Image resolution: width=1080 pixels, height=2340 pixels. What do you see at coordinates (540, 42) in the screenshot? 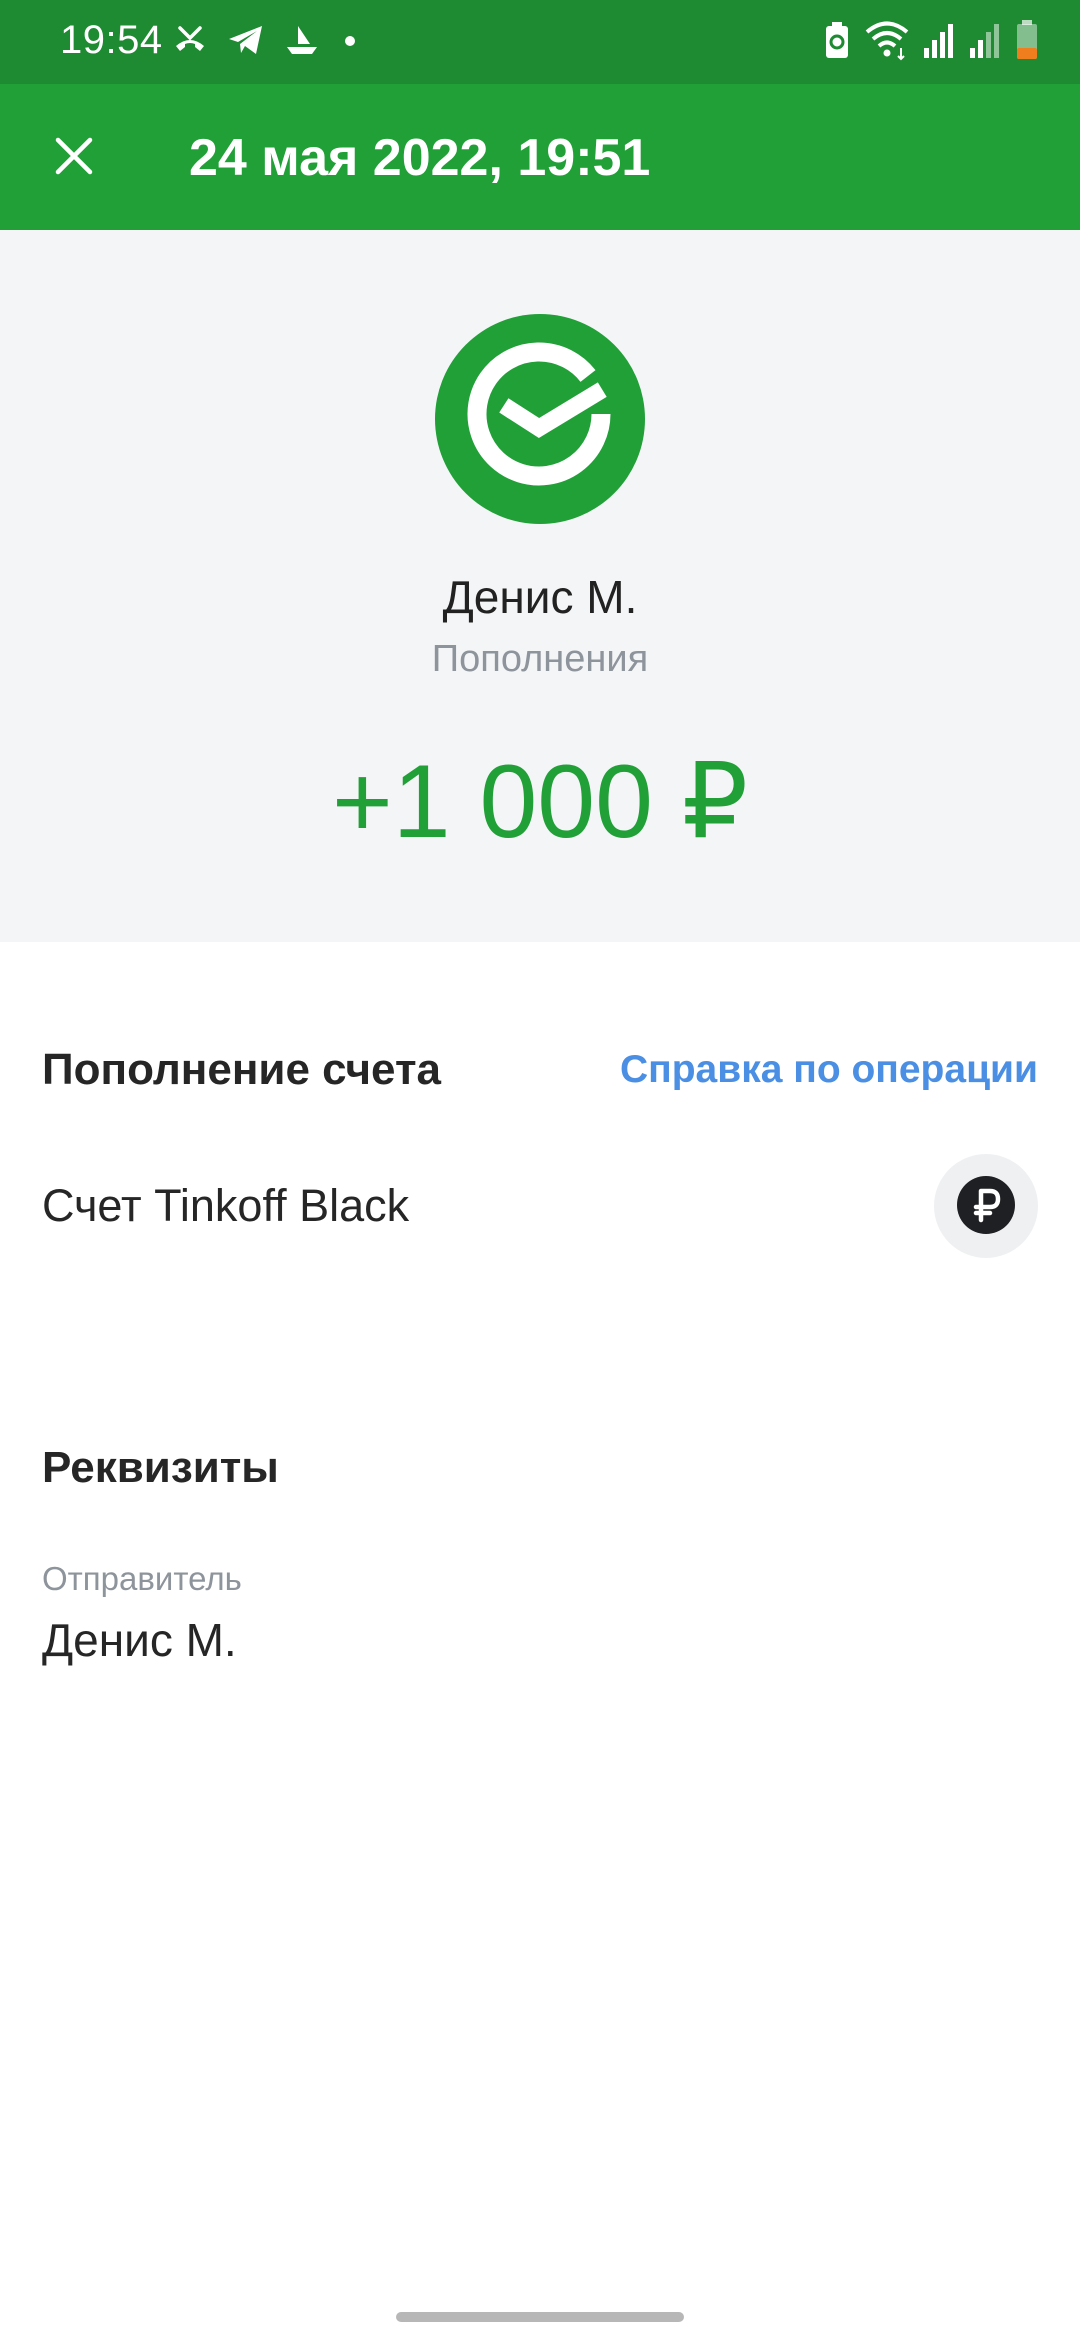
I see `status-bar: 19:54` at bounding box center [540, 42].